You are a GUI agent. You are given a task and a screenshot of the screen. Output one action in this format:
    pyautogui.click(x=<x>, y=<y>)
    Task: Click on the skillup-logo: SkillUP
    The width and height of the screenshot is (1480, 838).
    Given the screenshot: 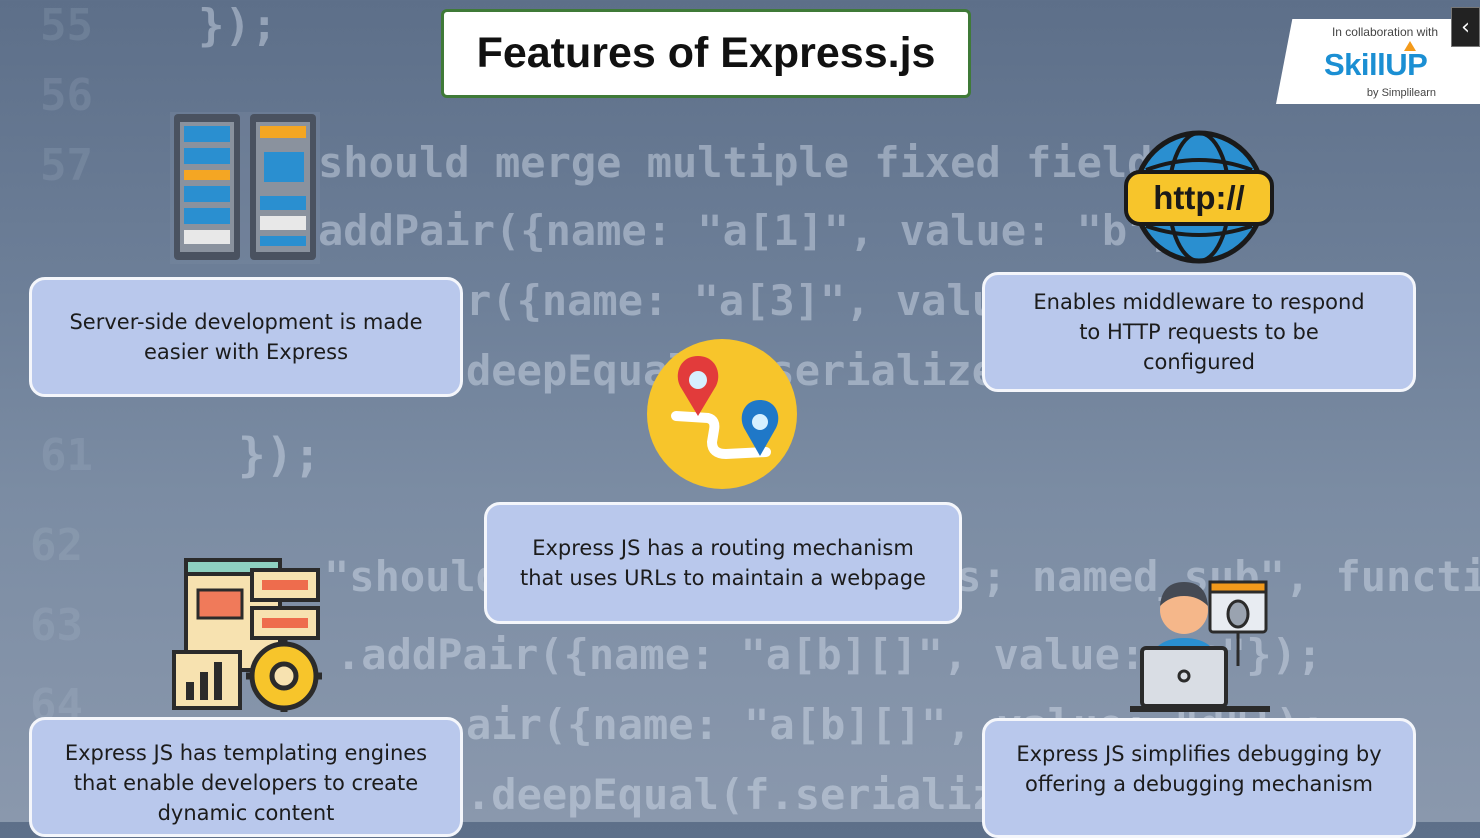 What is the action you would take?
    pyautogui.click(x=1376, y=64)
    